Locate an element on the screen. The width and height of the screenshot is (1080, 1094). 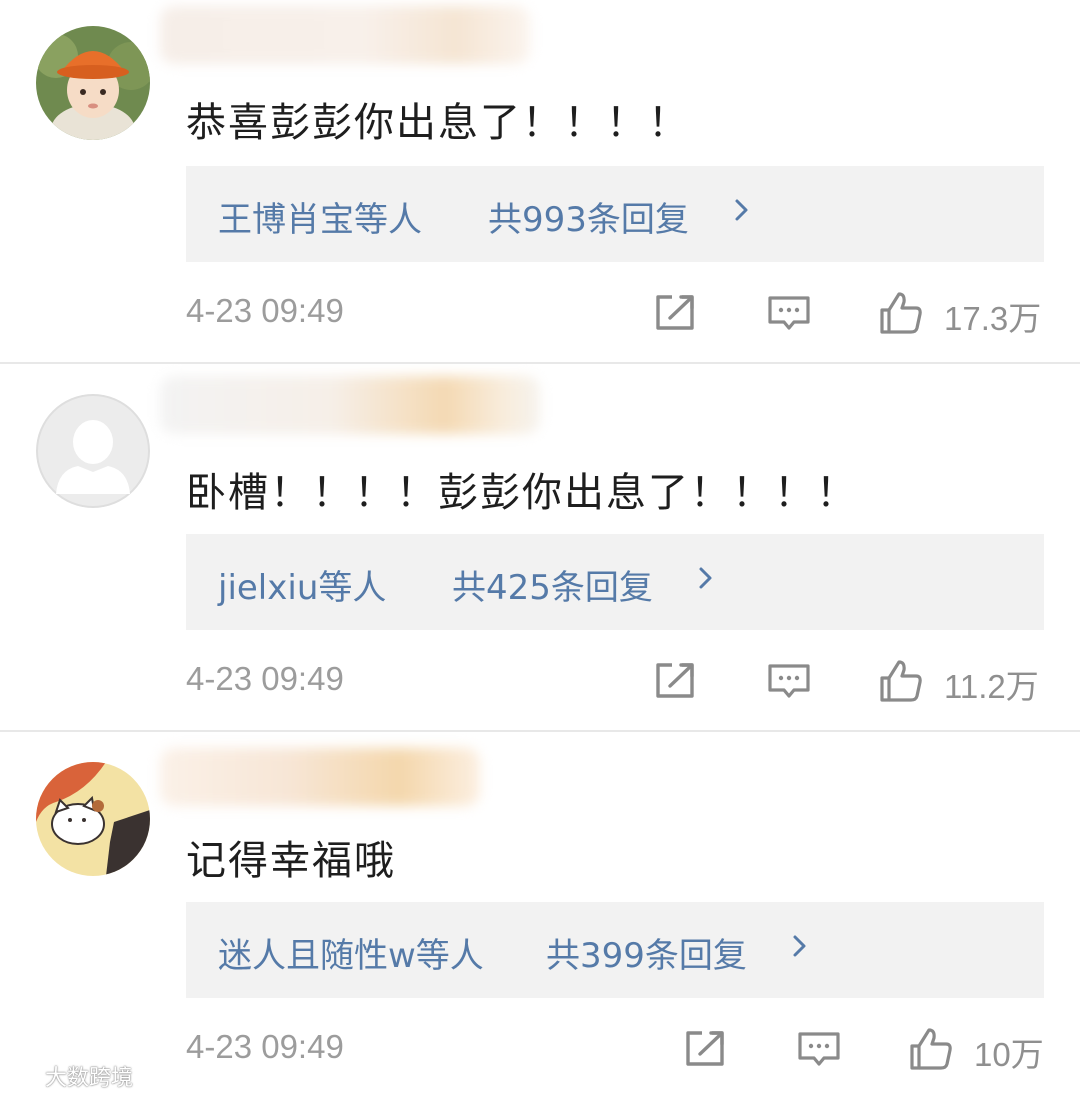
reply-users: 迷人且随性w等人 is located at coordinates (351, 952).